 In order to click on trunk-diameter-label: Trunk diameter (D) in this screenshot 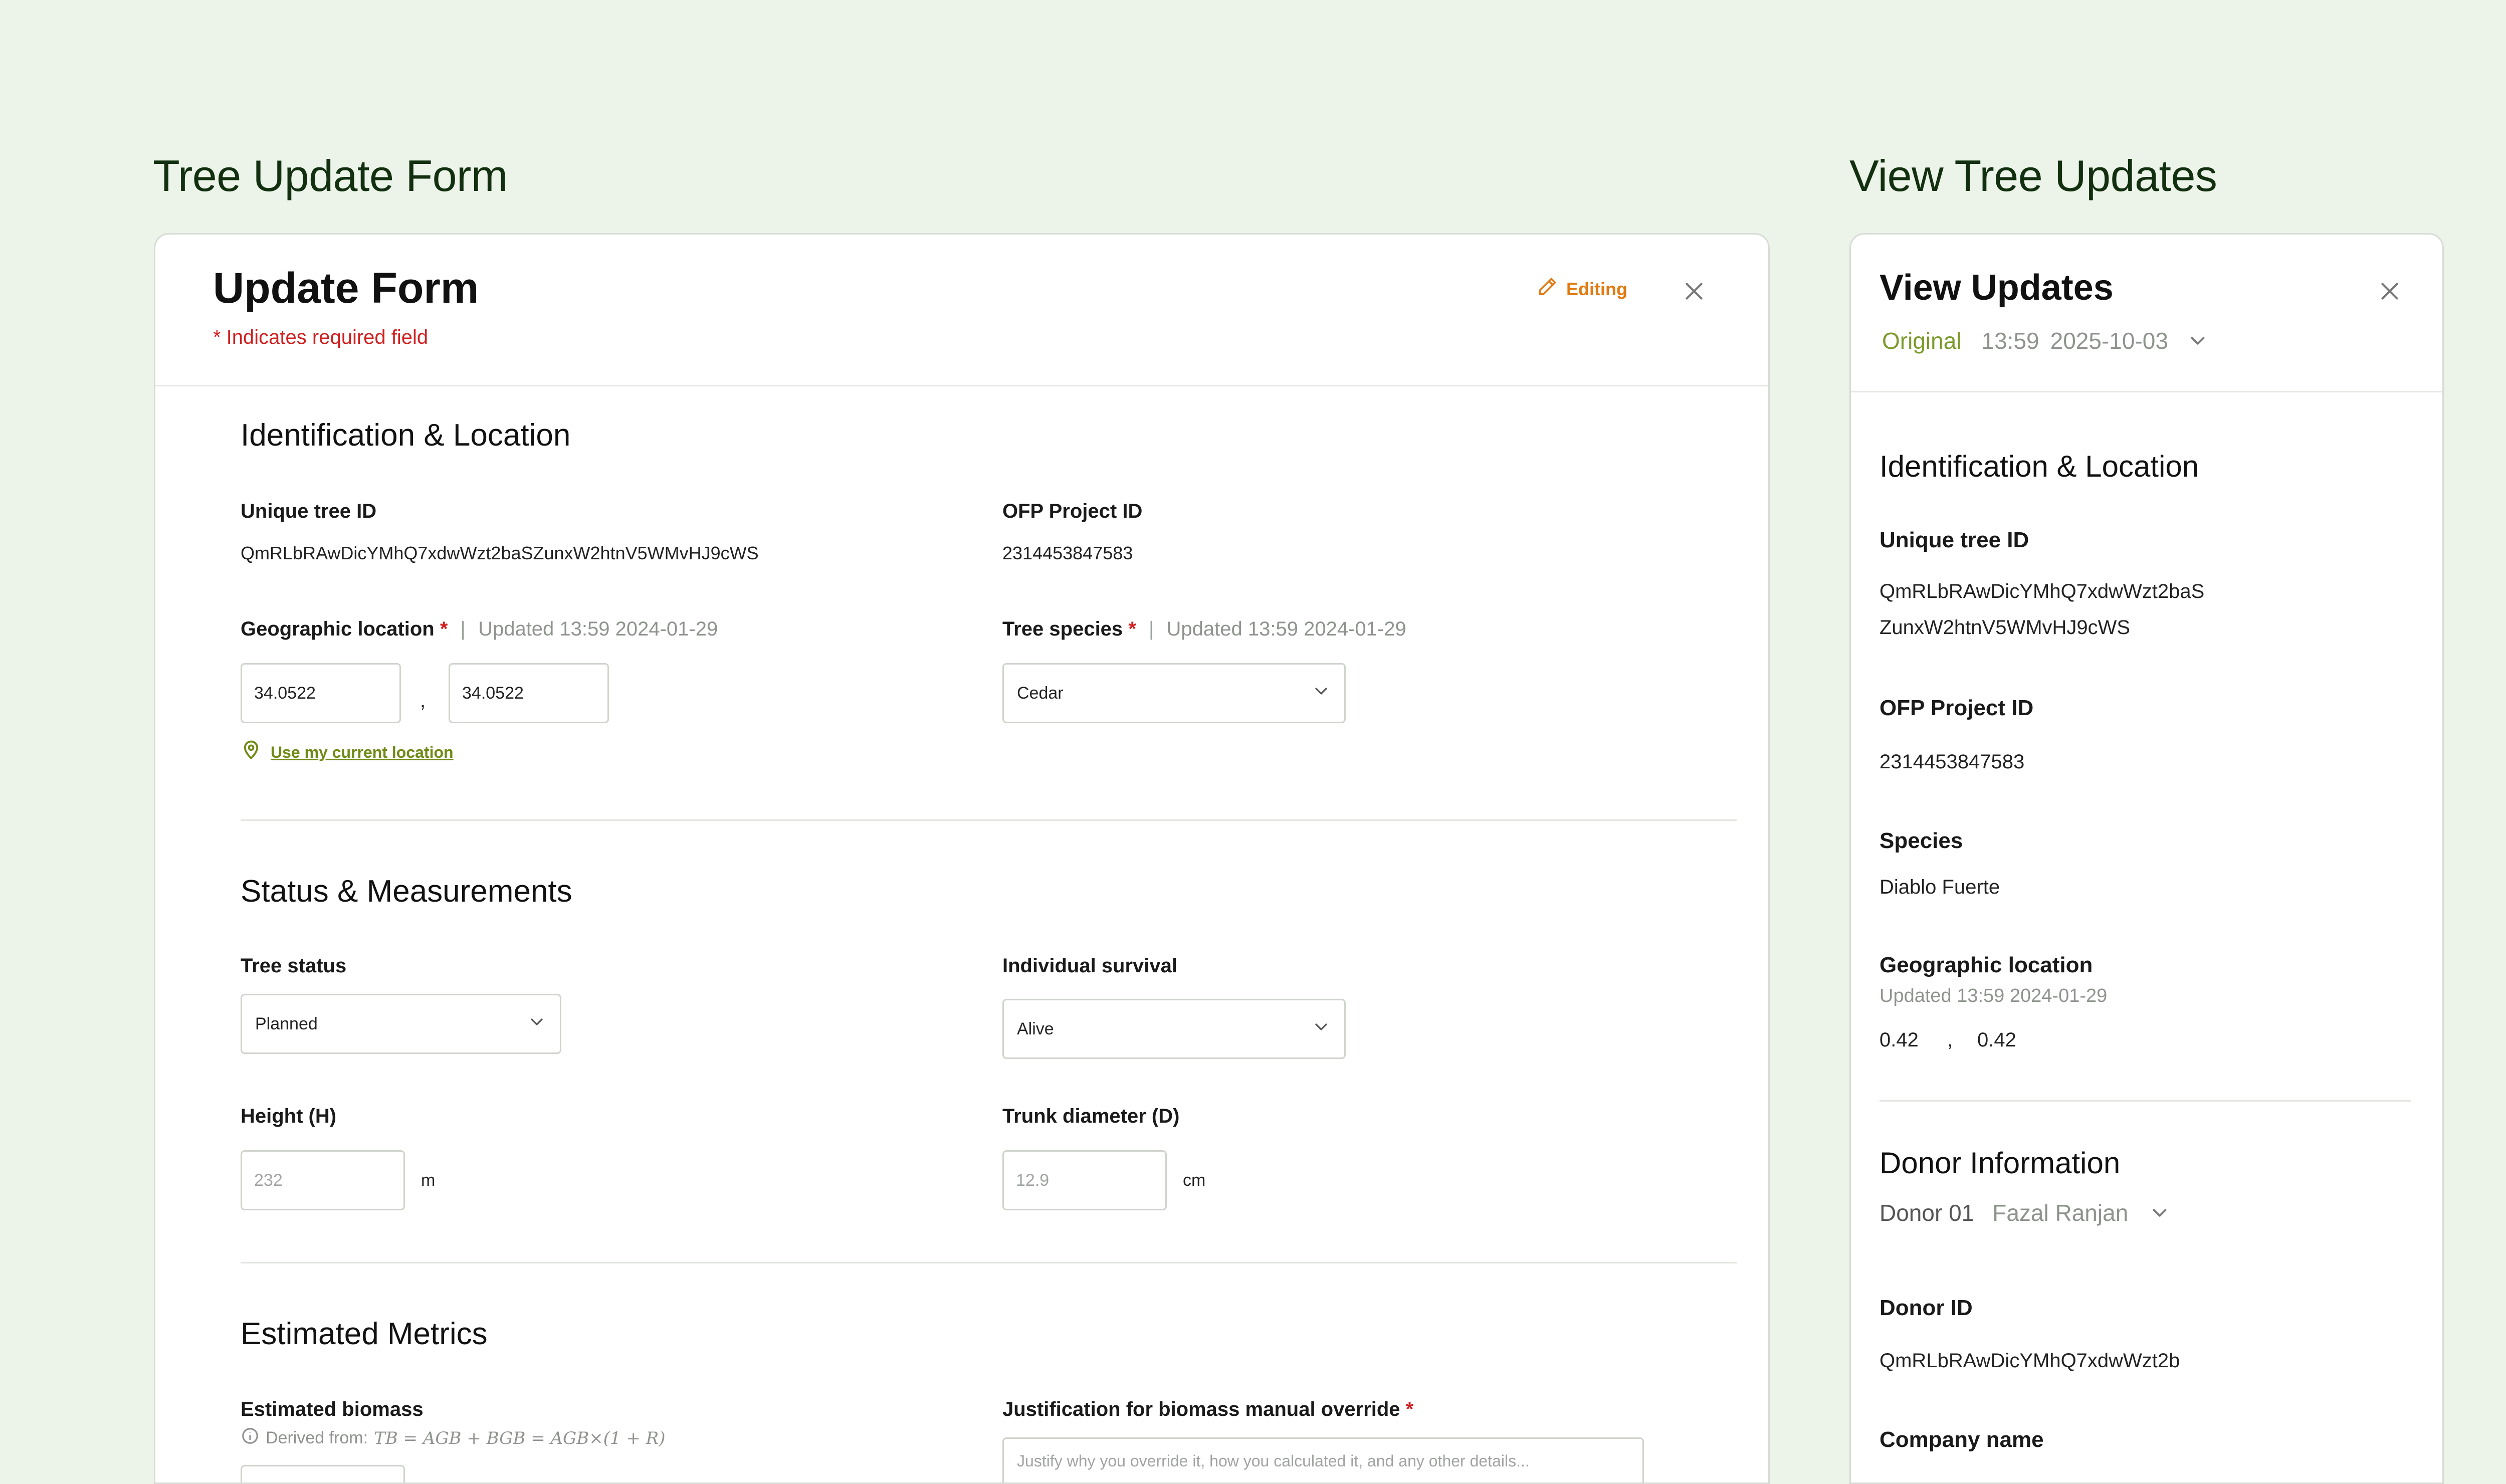, I will do `click(1091, 1116)`.